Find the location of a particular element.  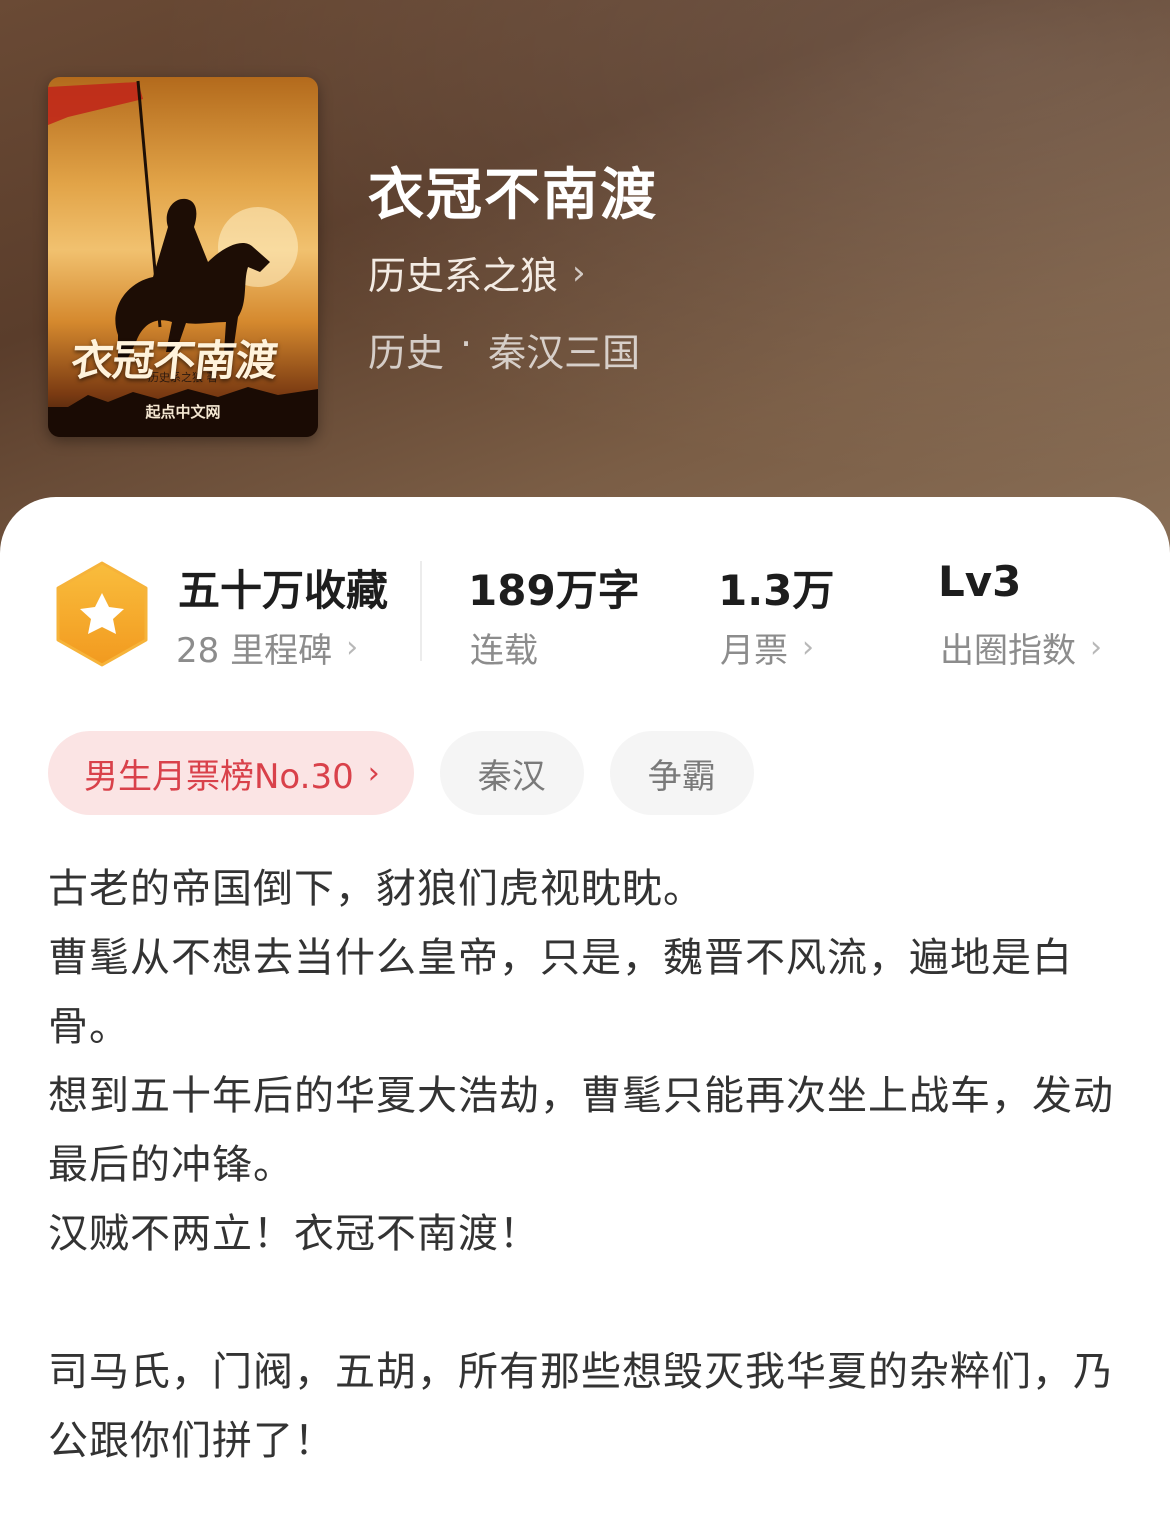

collection-value: 五十万收藏 is located at coordinates (283, 590).